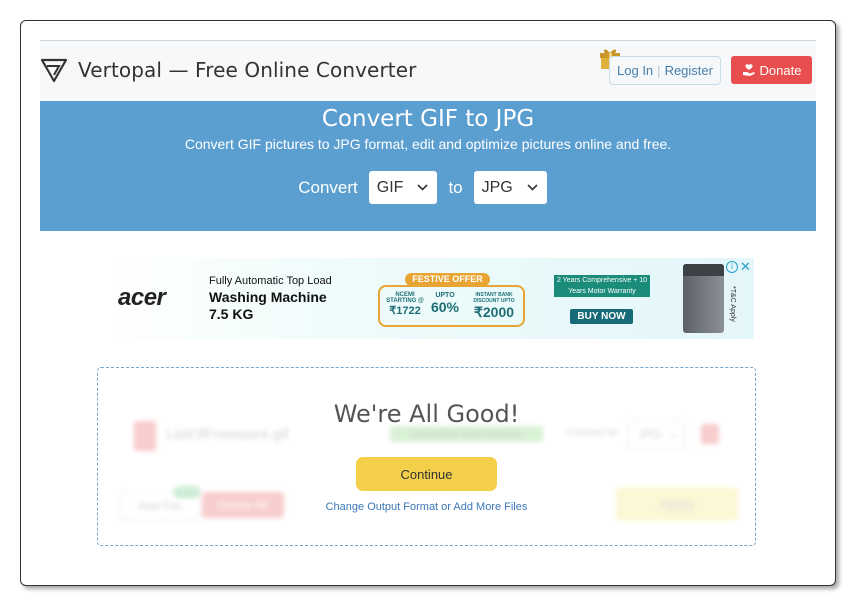 This screenshot has width=856, height=606. I want to click on washing-machine-lid, so click(703, 270).